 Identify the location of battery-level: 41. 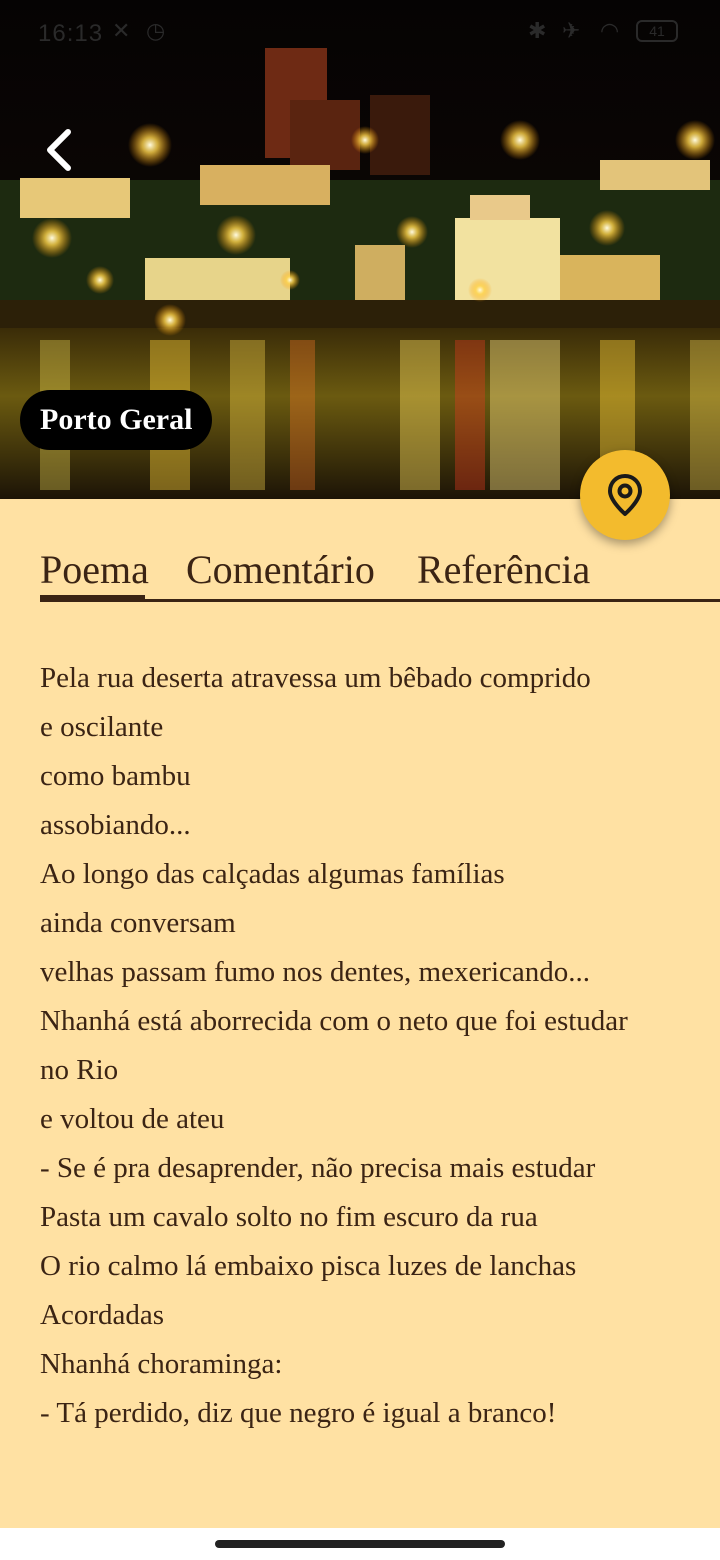
(657, 31).